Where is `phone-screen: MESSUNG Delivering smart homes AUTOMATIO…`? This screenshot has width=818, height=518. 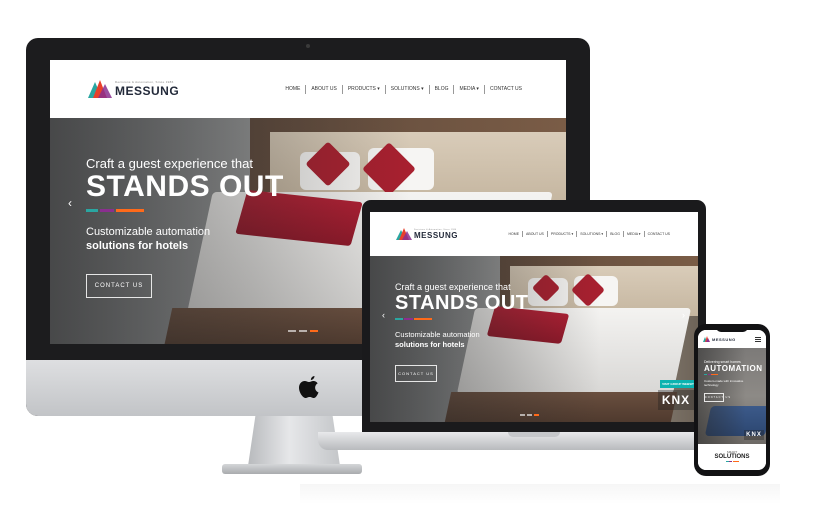 phone-screen: MESSUNG Delivering smart homes AUTOMATIO… is located at coordinates (732, 400).